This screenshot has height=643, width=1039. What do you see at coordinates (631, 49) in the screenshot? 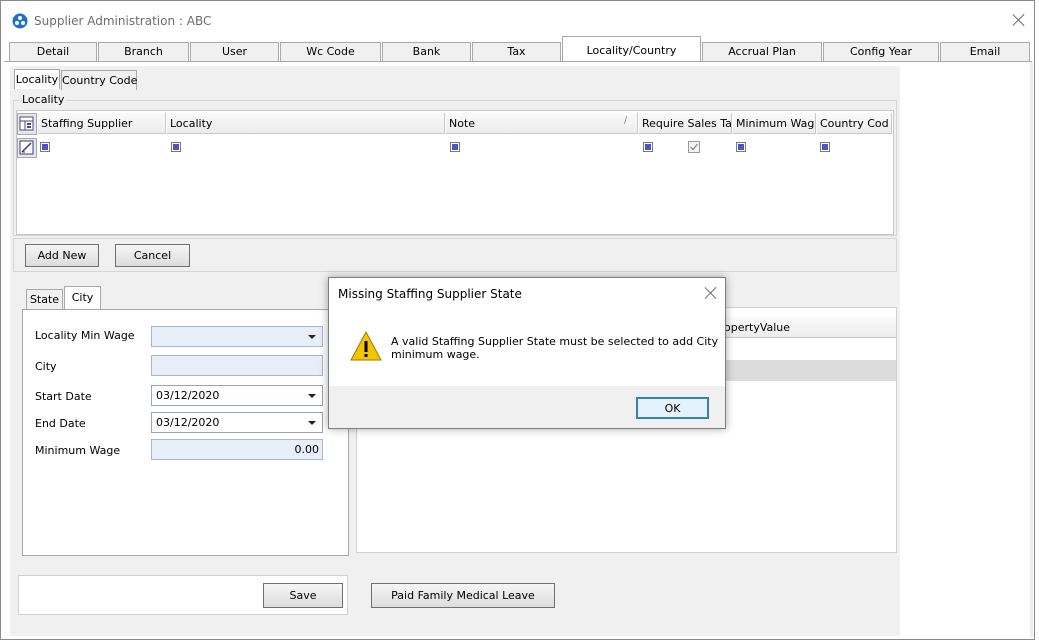
I see `tab-locality-country: Locality/Country` at bounding box center [631, 49].